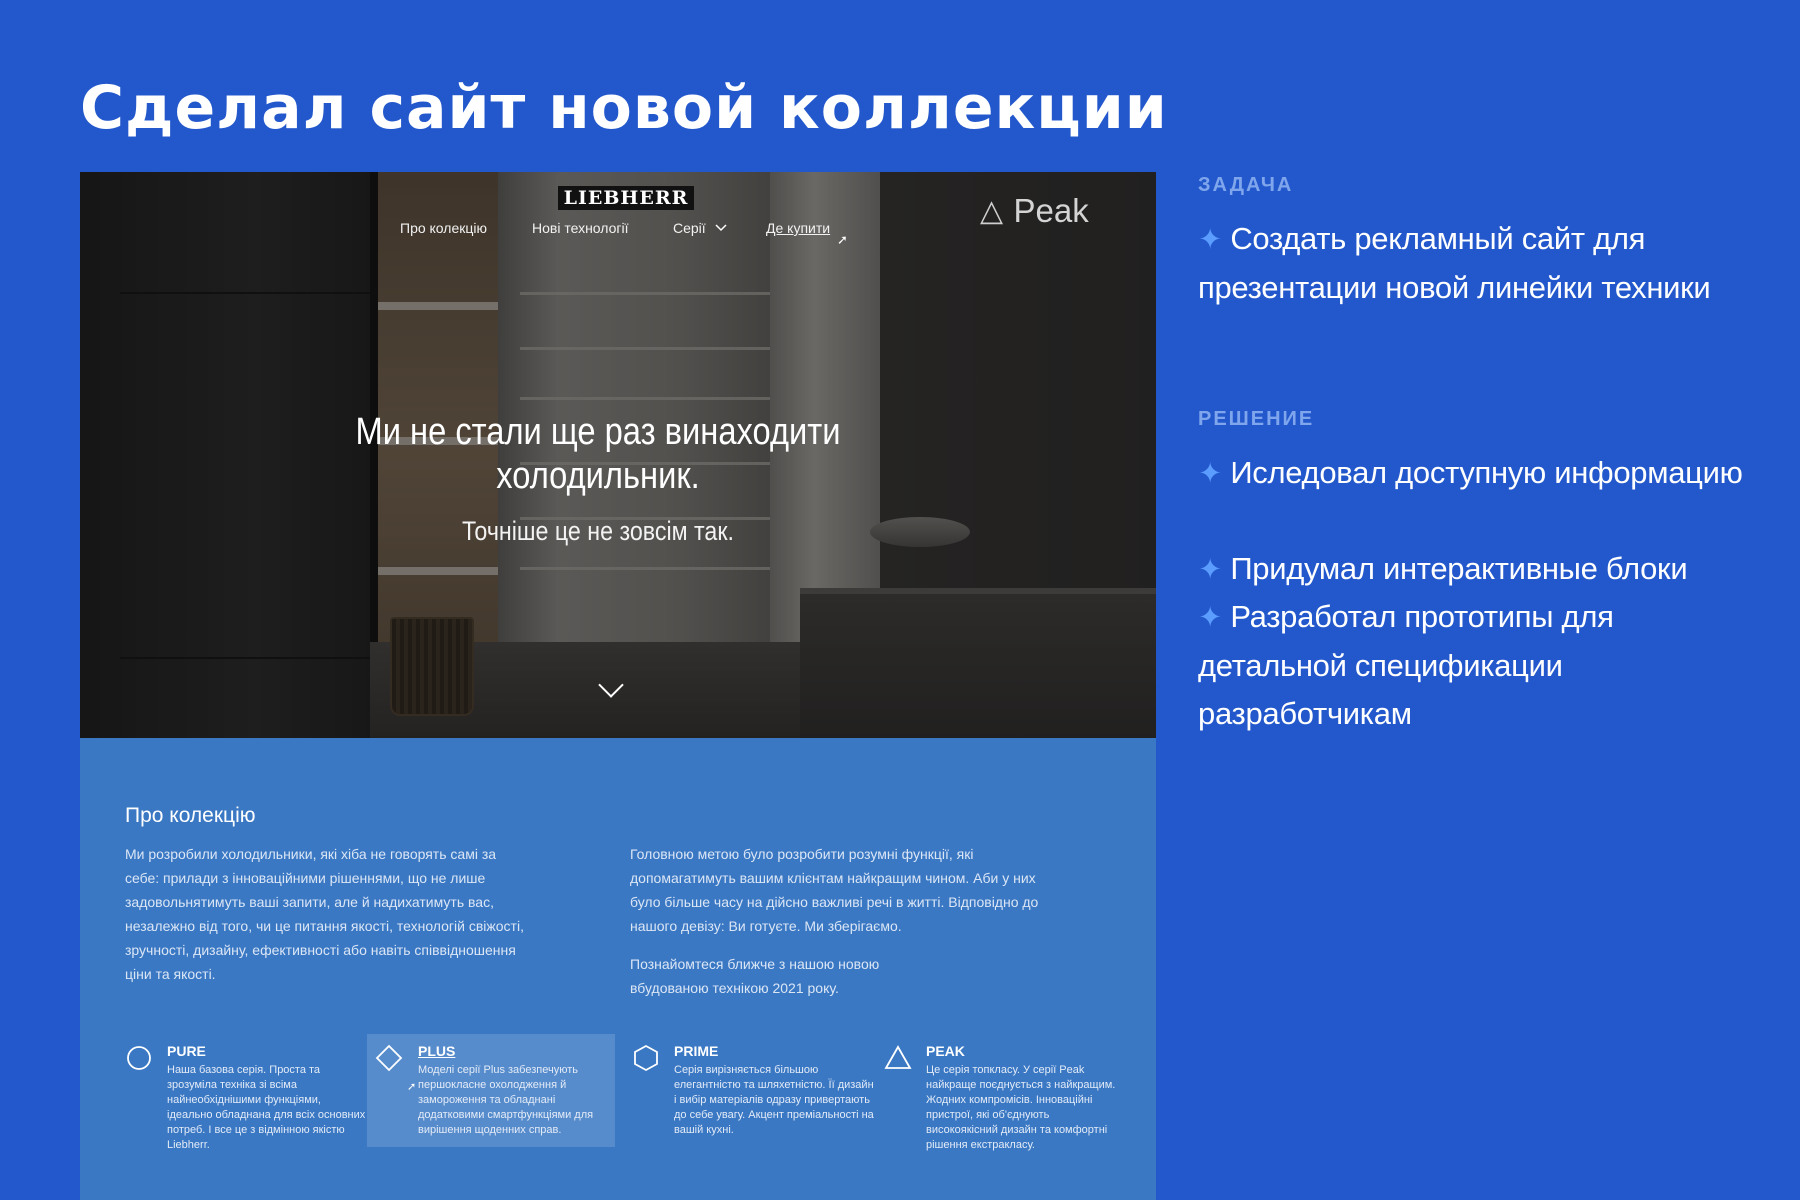  What do you see at coordinates (598, 531) in the screenshot?
I see `hero-subheadline: Точніше це не зовсім так.` at bounding box center [598, 531].